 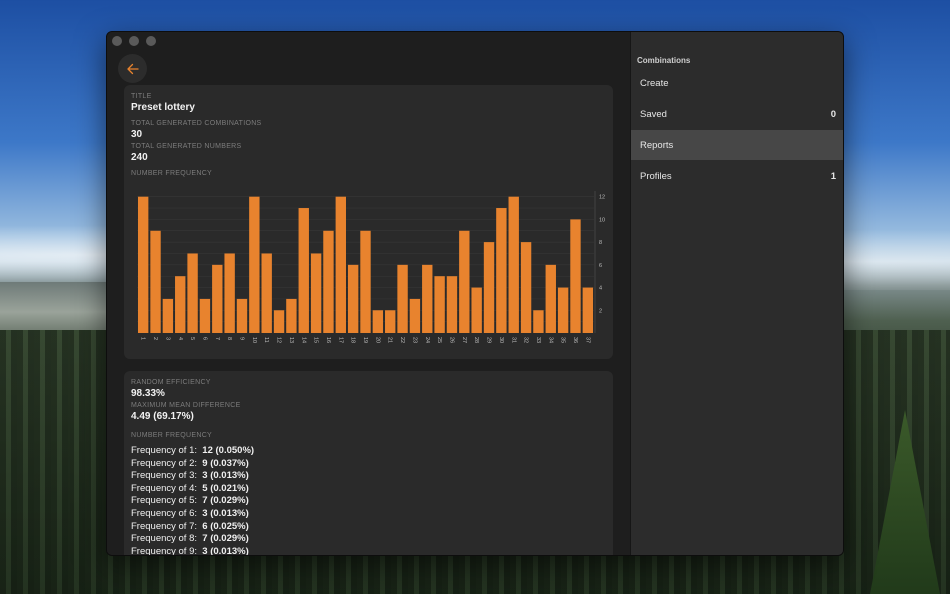 I want to click on sidebar-item-saved: Saved 0, so click(x=737, y=114).